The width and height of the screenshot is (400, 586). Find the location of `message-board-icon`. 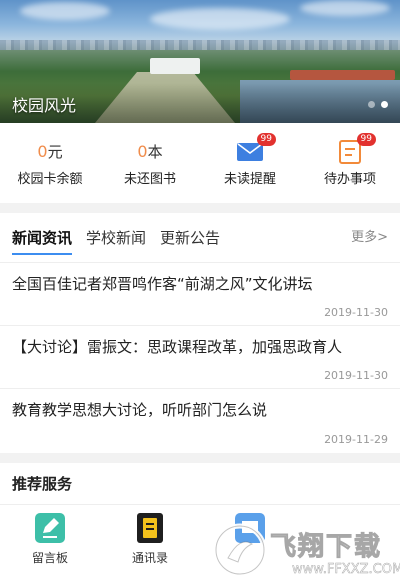

message-board-icon is located at coordinates (50, 528).